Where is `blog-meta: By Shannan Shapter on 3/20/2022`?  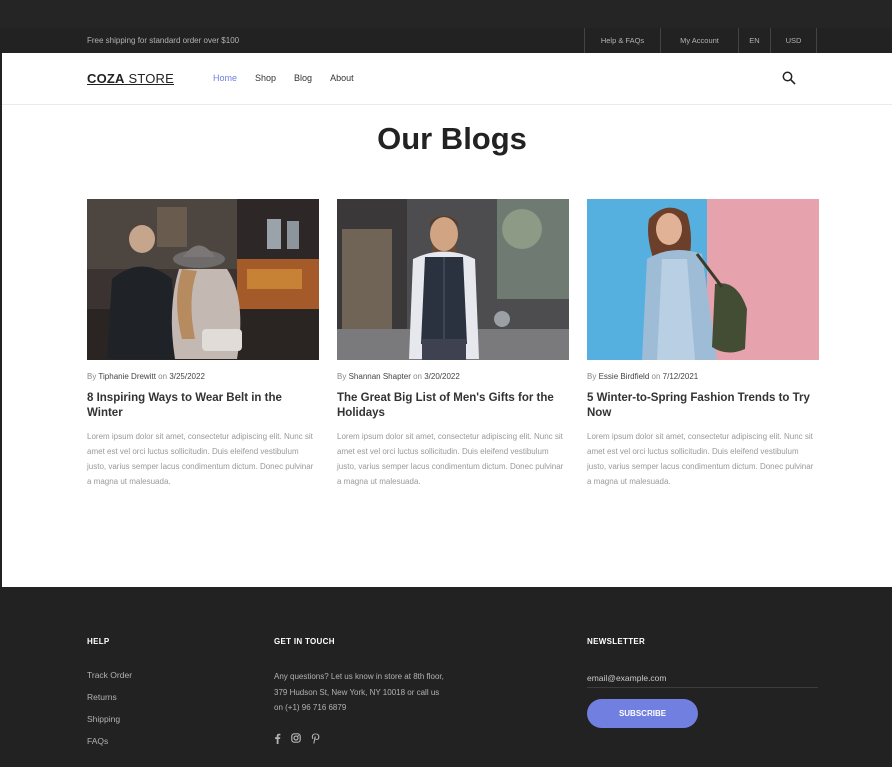 blog-meta: By Shannan Shapter on 3/20/2022 is located at coordinates (453, 376).